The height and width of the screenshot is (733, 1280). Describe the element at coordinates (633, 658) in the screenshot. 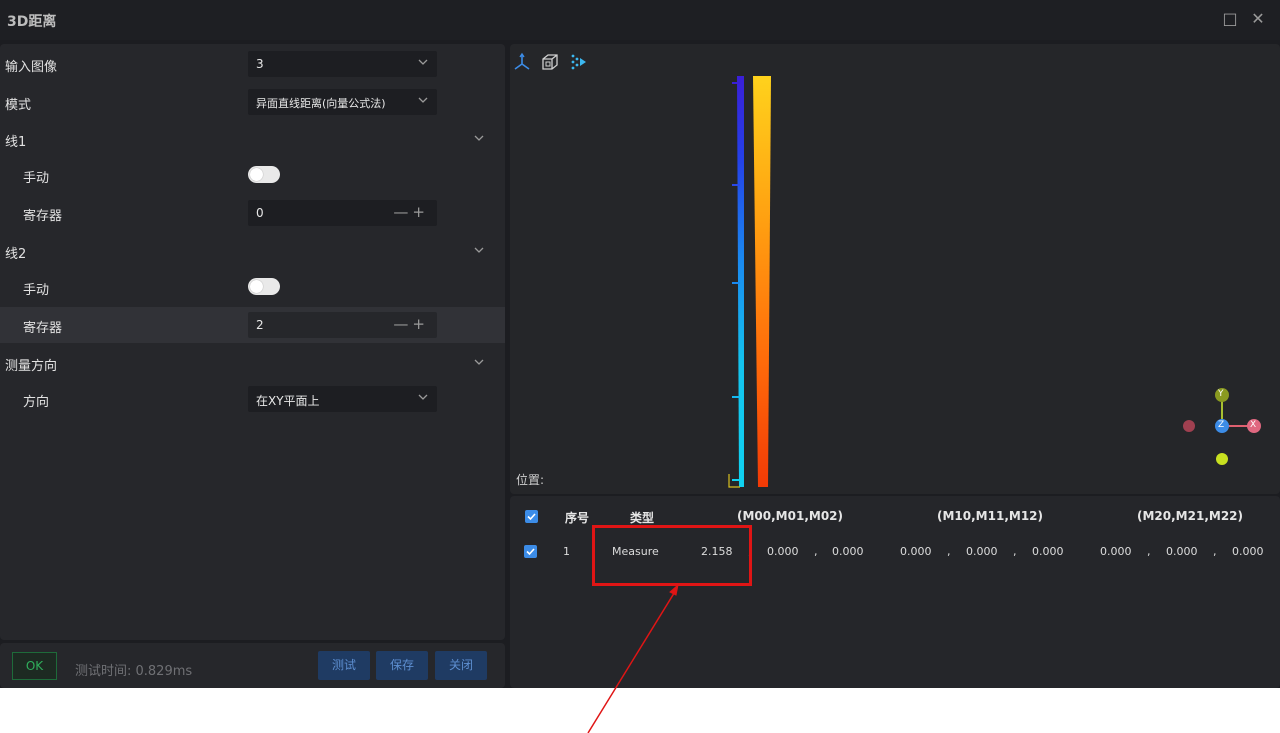

I see `annotation-arrow` at that location.